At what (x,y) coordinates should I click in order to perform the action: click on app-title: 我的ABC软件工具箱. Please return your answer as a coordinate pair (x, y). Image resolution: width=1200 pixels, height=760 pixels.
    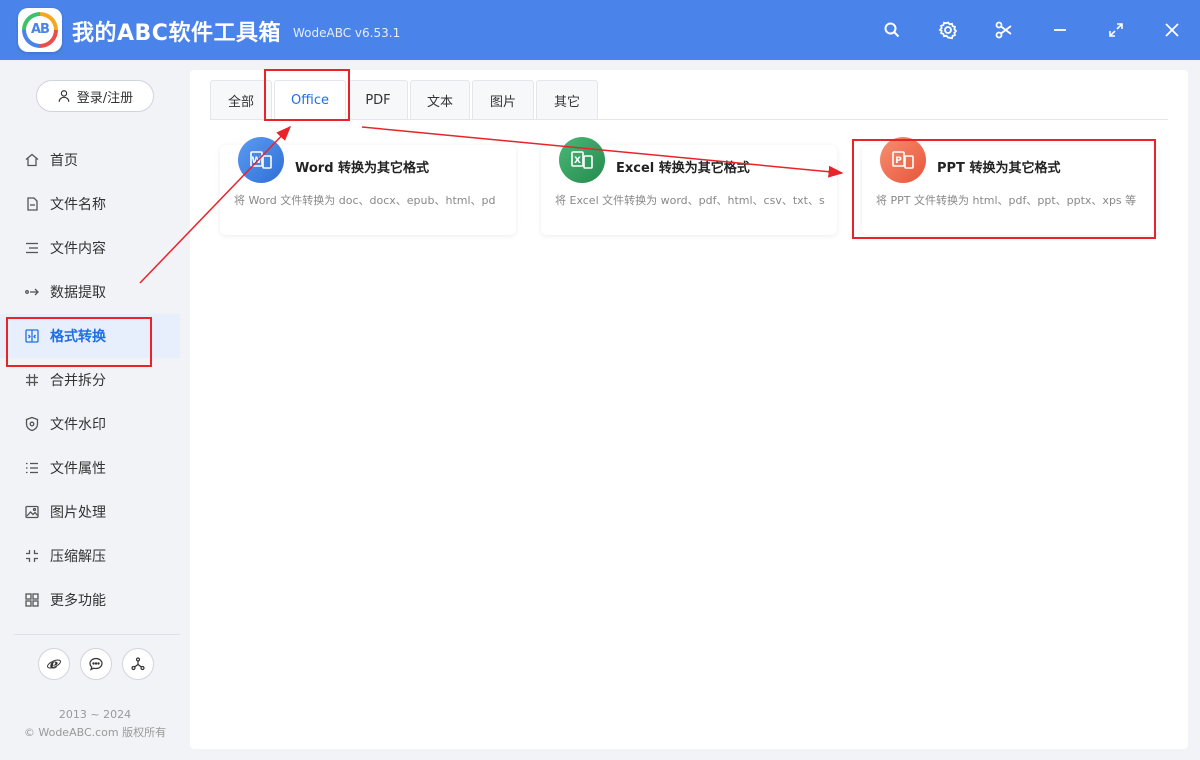
    Looking at the image, I should click on (176, 33).